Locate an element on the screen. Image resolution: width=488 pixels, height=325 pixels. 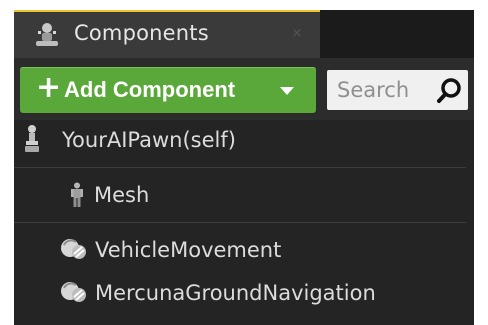
pawn-icon is located at coordinates (32, 138).